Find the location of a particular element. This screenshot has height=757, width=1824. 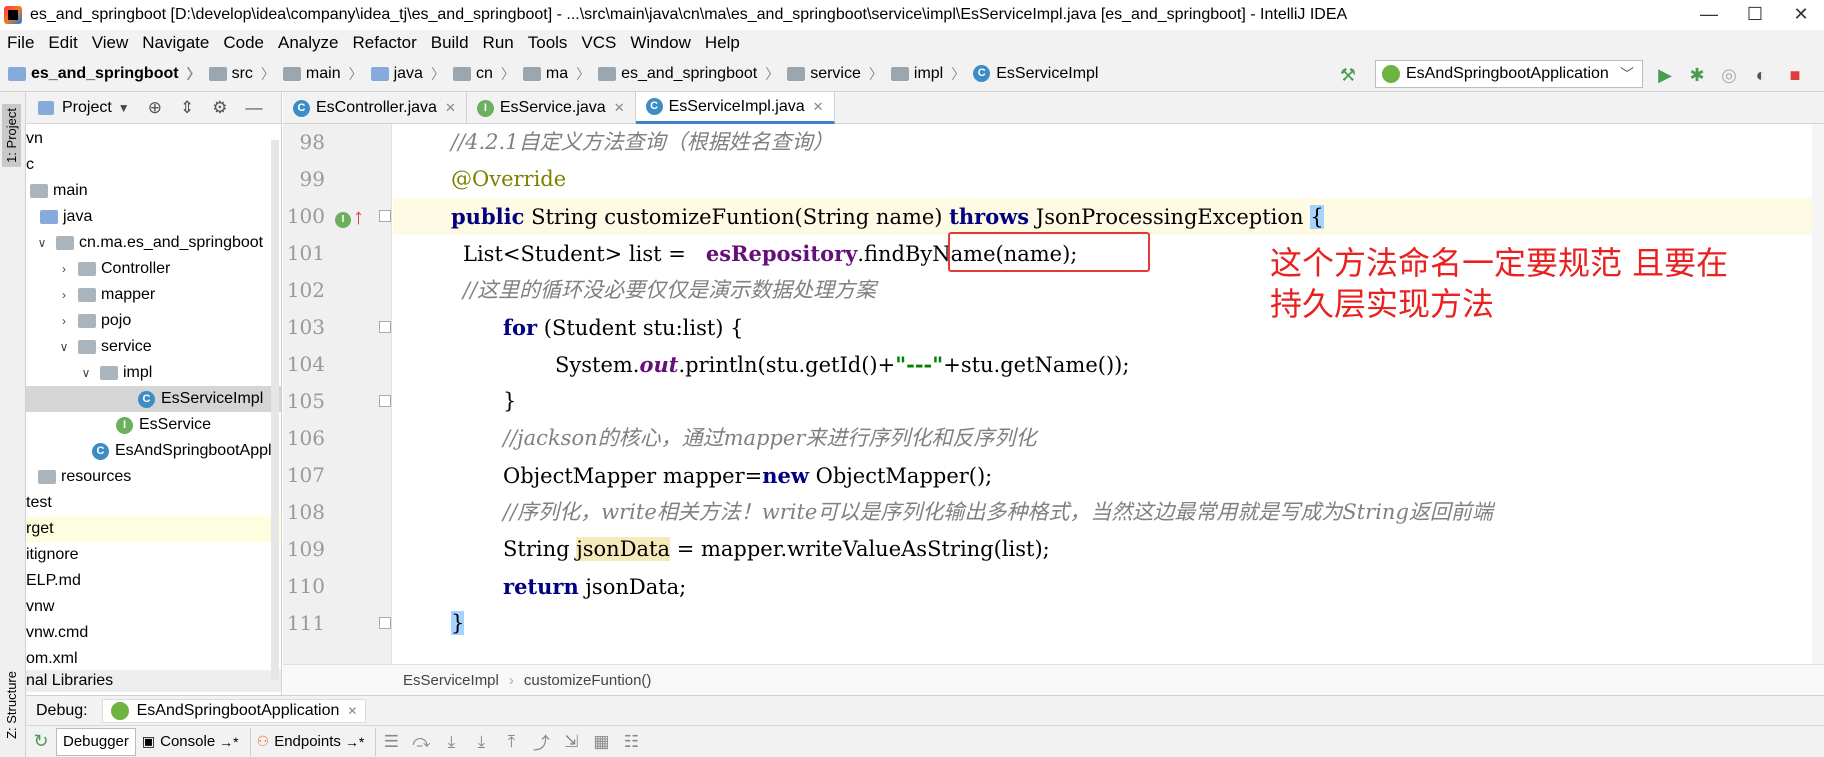

menu-analyze: Analyze is located at coordinates (308, 43).